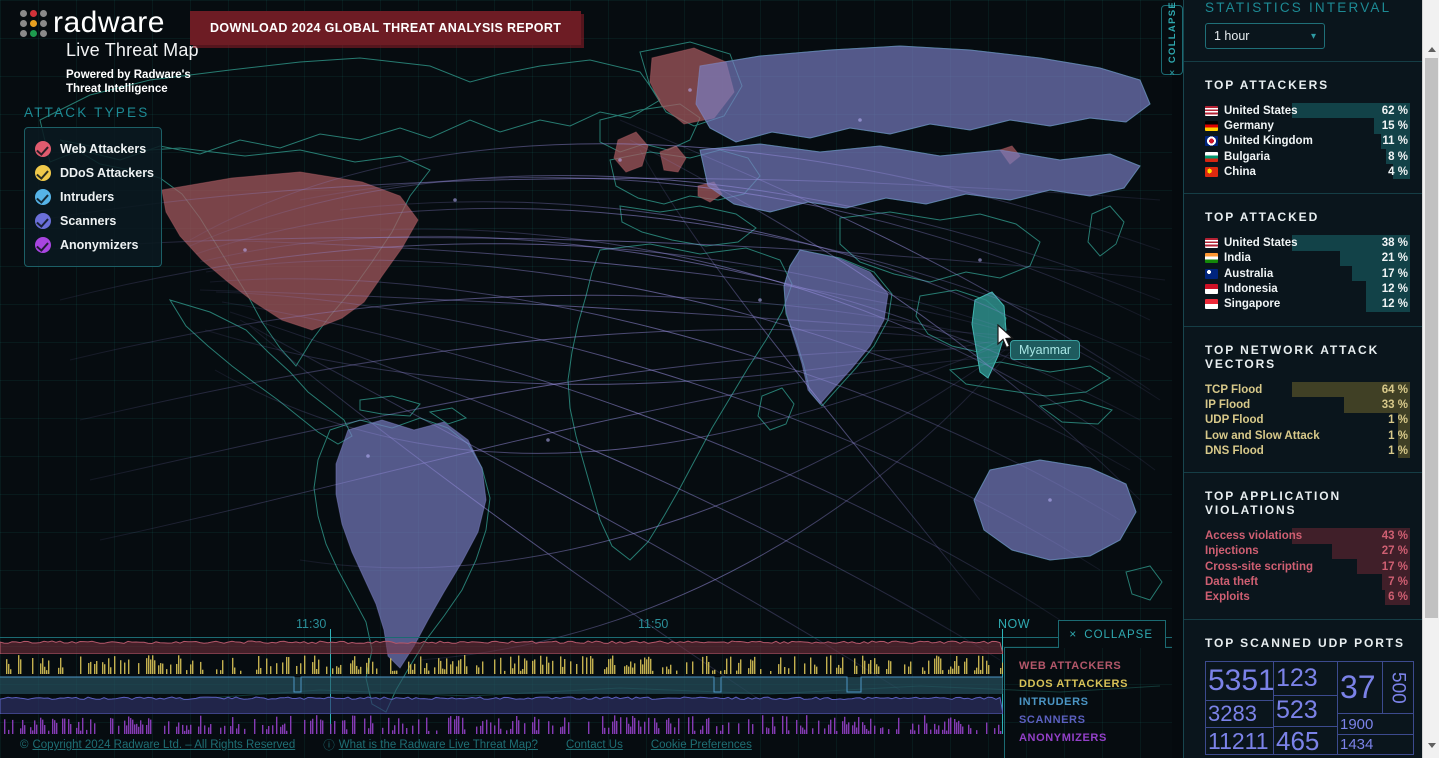 This screenshot has height=758, width=1439. Describe the element at coordinates (128, 75) in the screenshot. I see `brand-tagline-line1: Powered by Radware's` at that location.